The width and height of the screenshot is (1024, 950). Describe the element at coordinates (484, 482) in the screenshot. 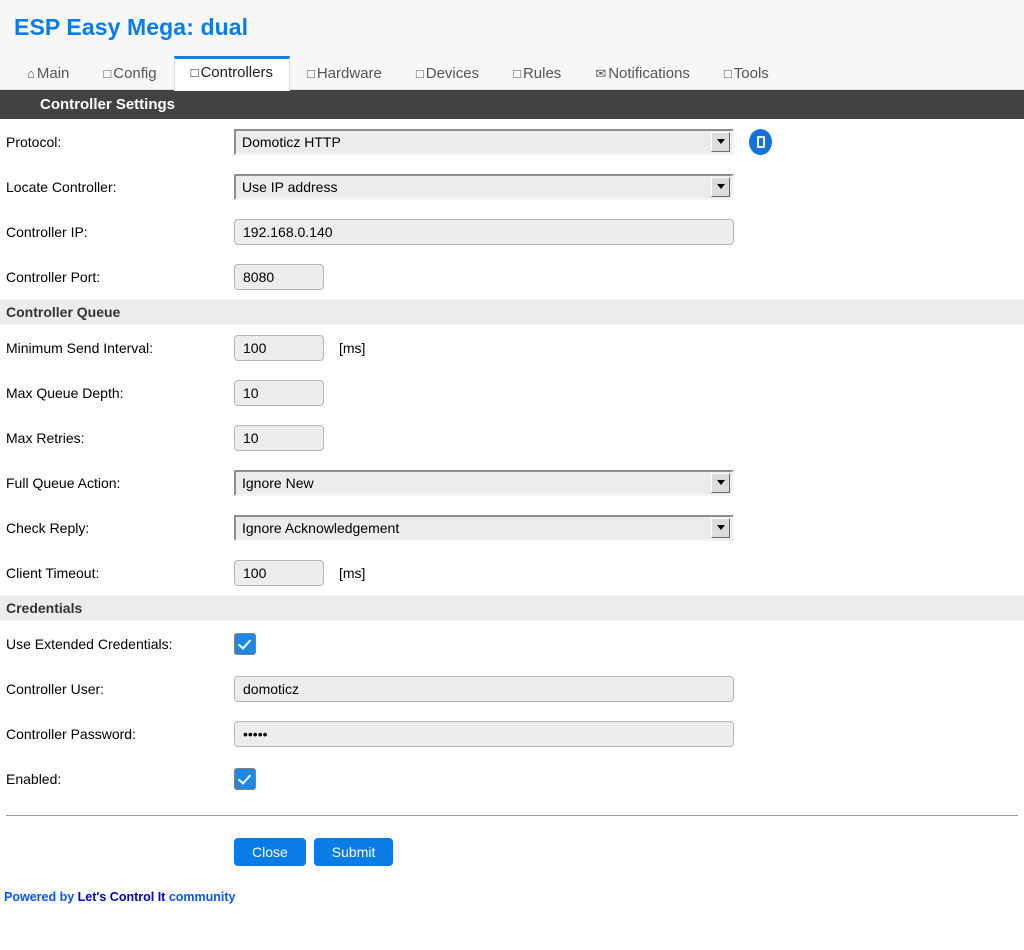

I see `full-queue-action-select: Ignore New` at that location.